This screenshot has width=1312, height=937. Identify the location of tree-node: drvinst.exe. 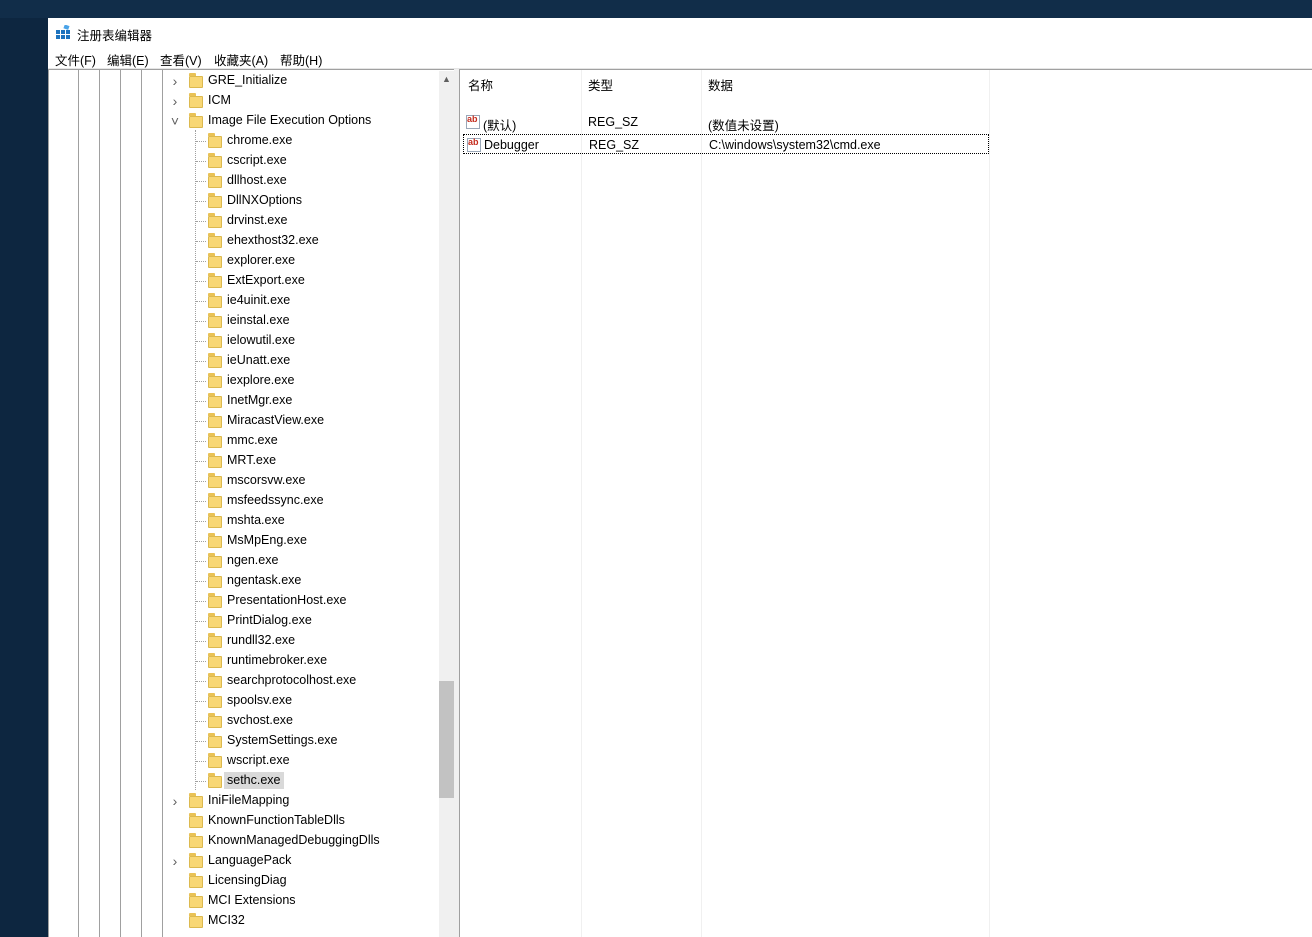
(244, 221).